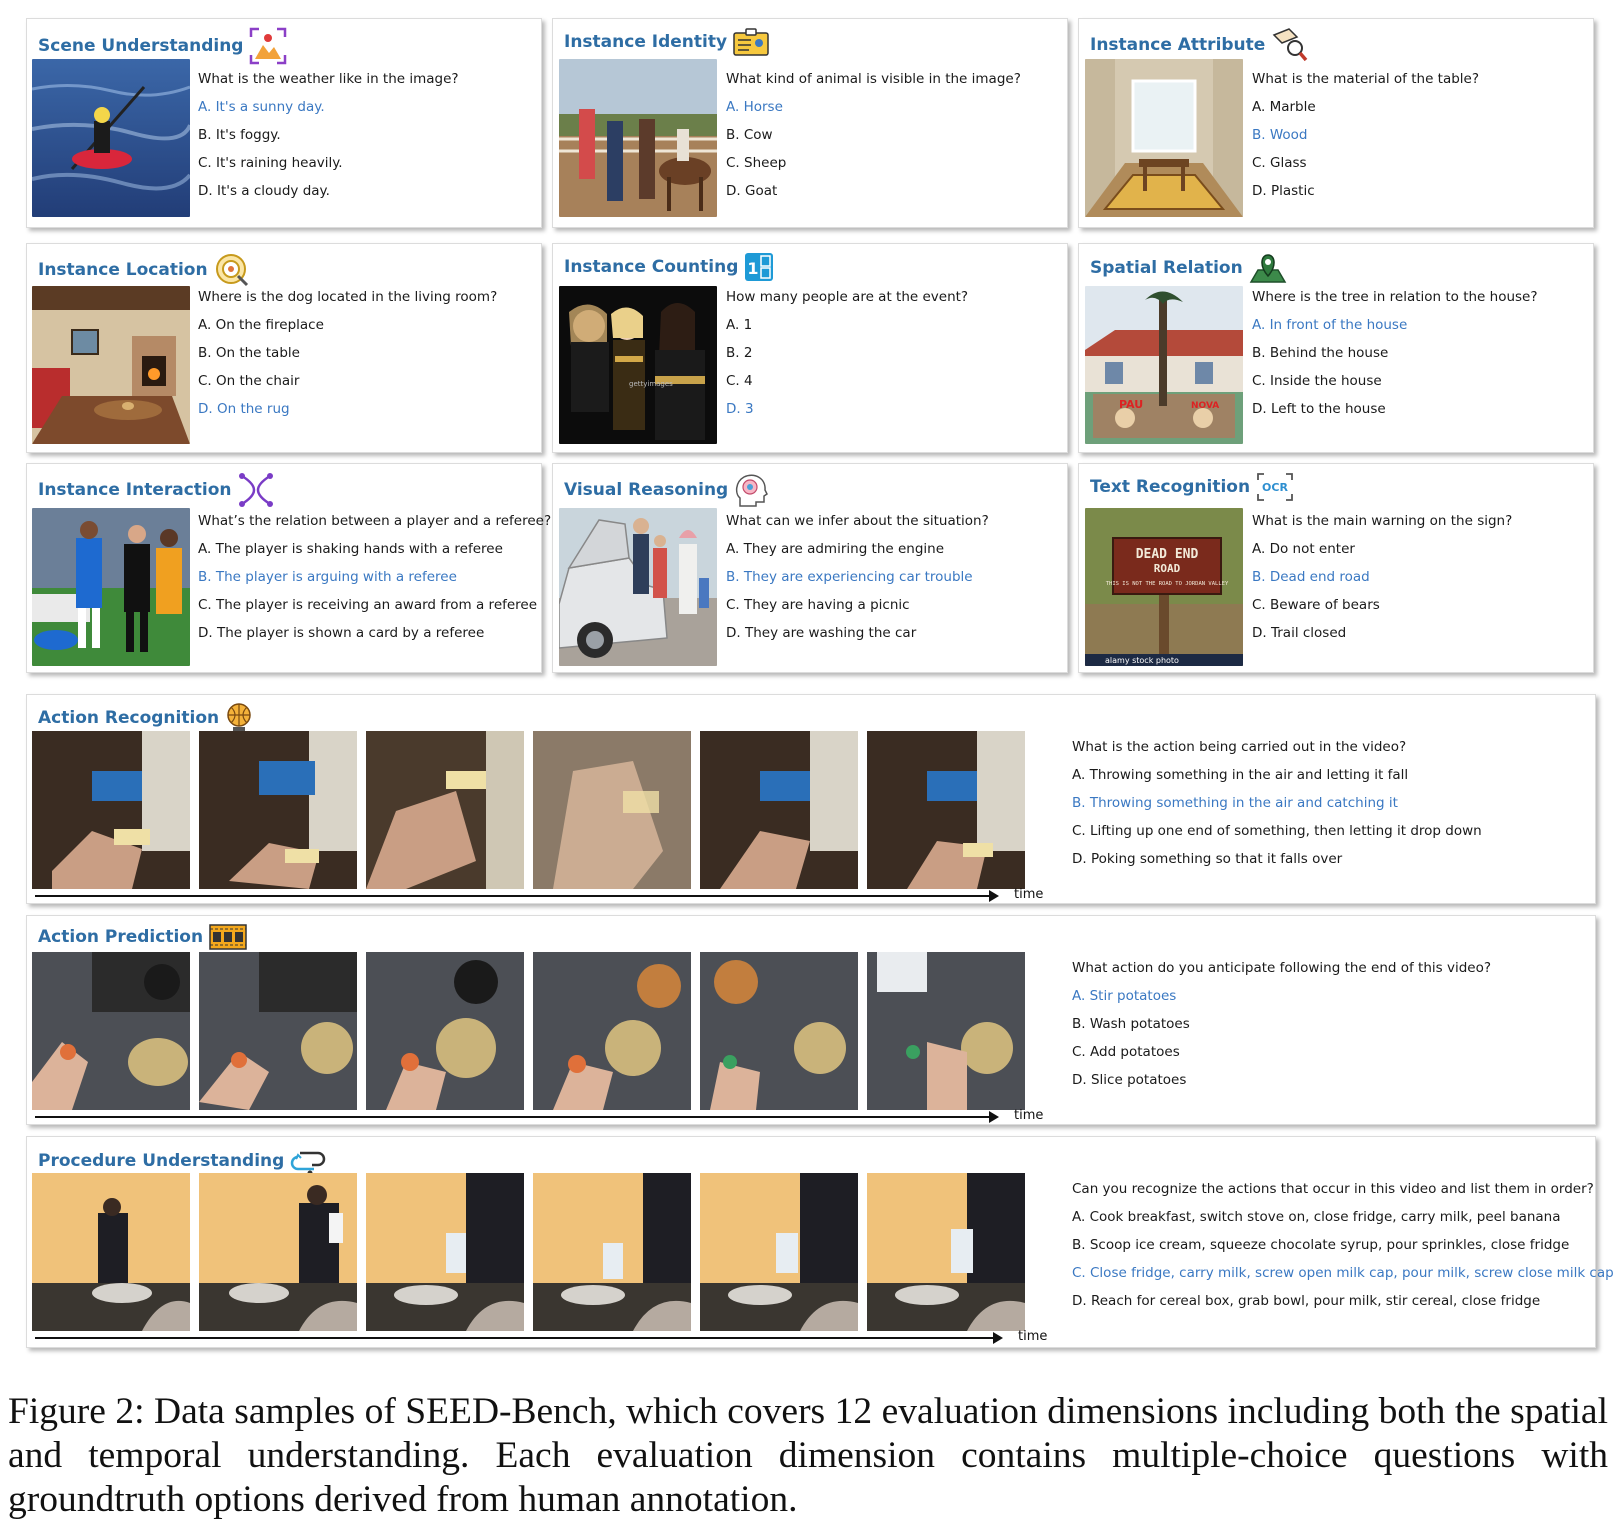 This screenshot has width=1621, height=1522. Describe the element at coordinates (228, 937) in the screenshot. I see `film-strip-icon` at that location.